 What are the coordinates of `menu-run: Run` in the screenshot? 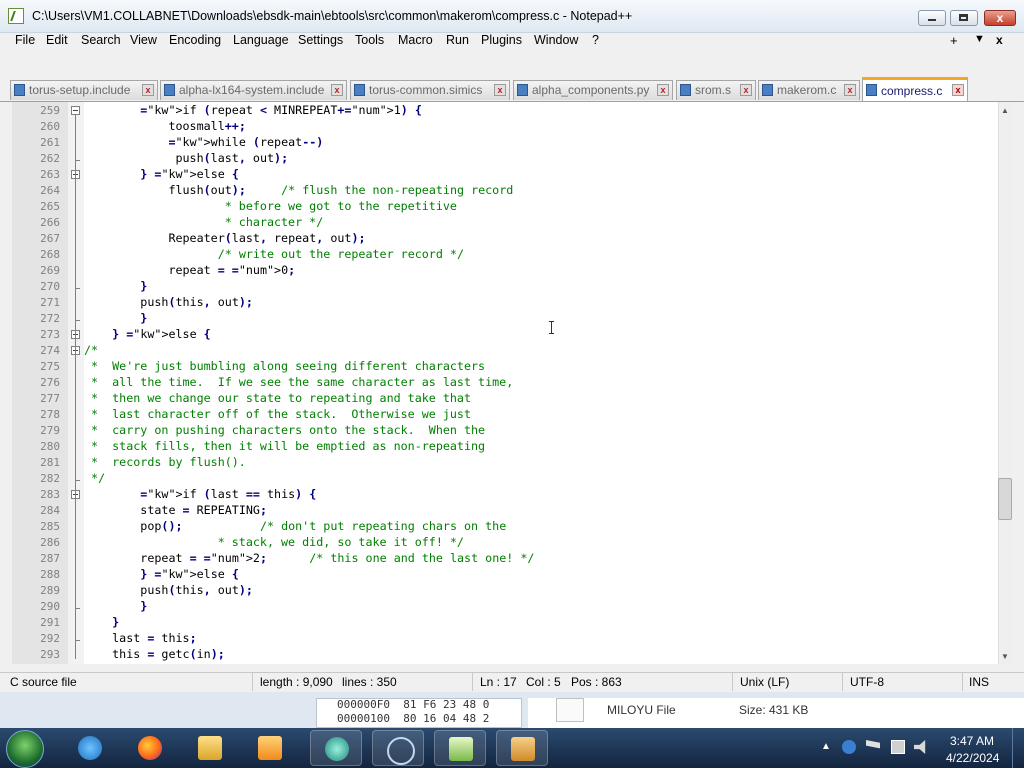 It's located at (457, 40).